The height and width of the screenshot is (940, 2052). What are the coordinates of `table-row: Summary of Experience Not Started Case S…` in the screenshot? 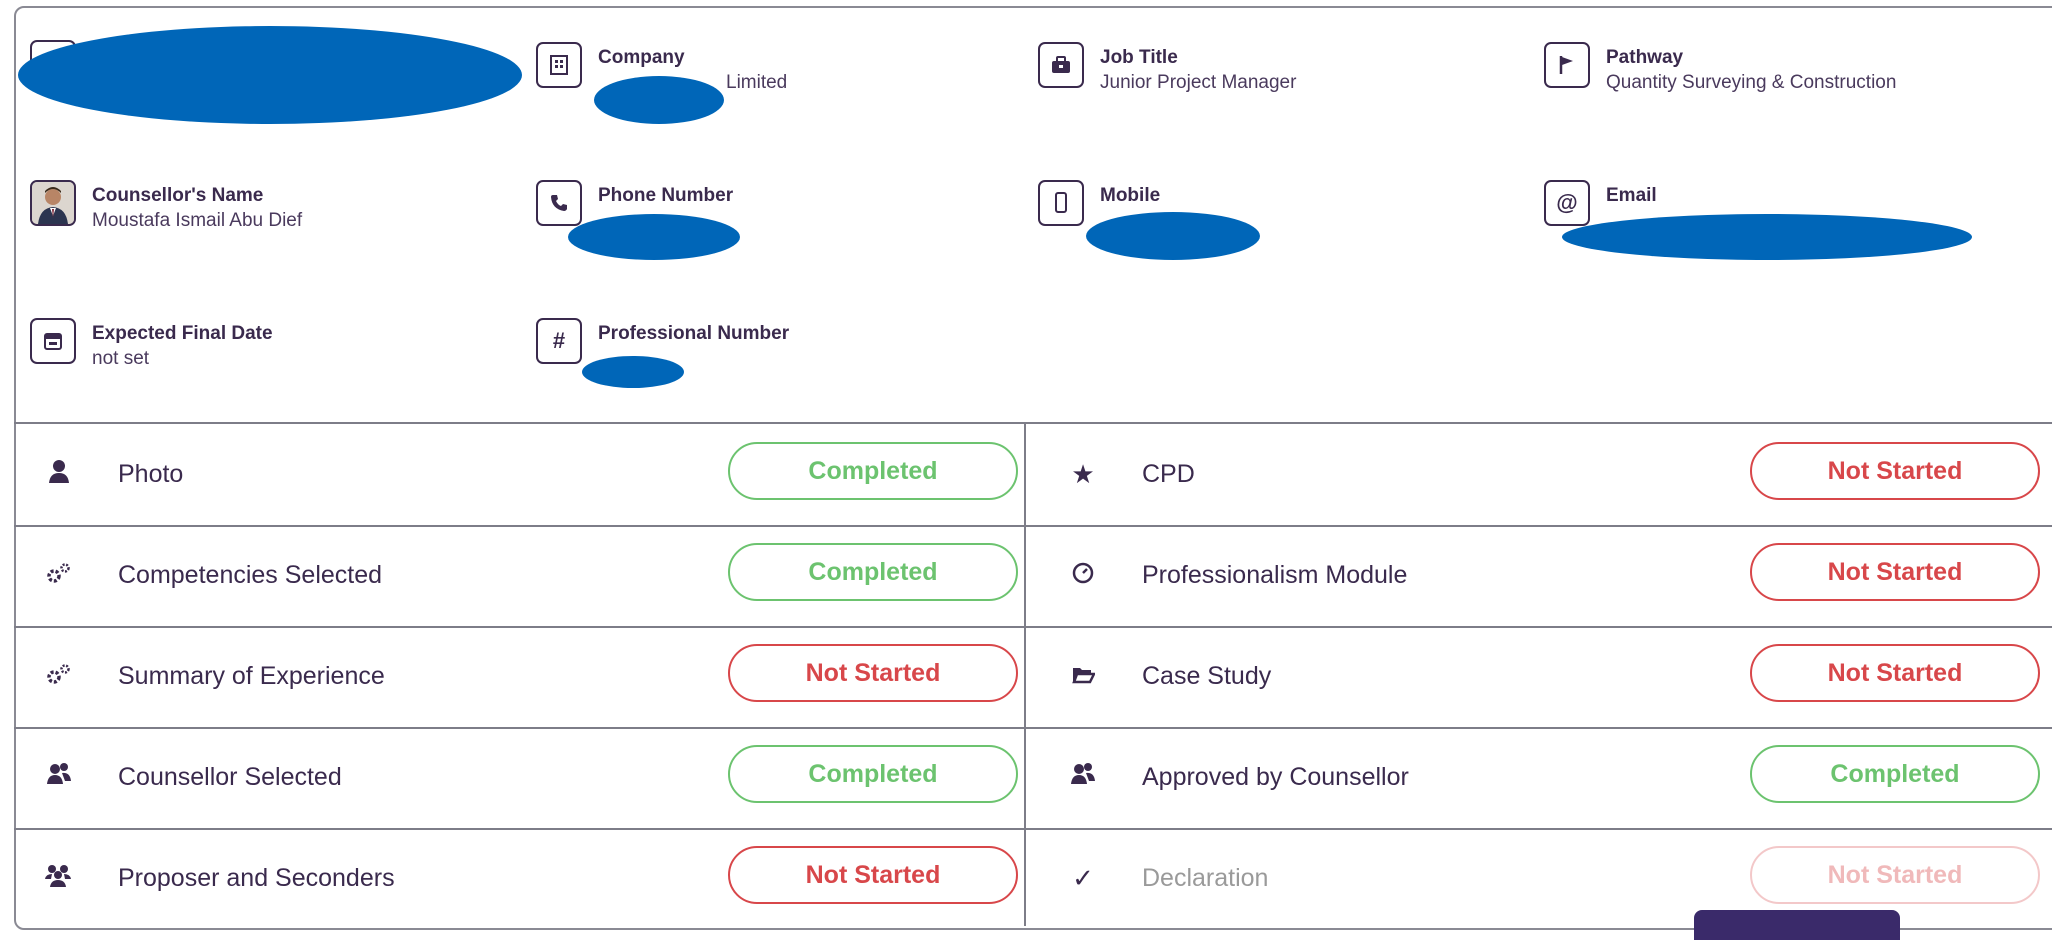 It's located at (1033, 677).